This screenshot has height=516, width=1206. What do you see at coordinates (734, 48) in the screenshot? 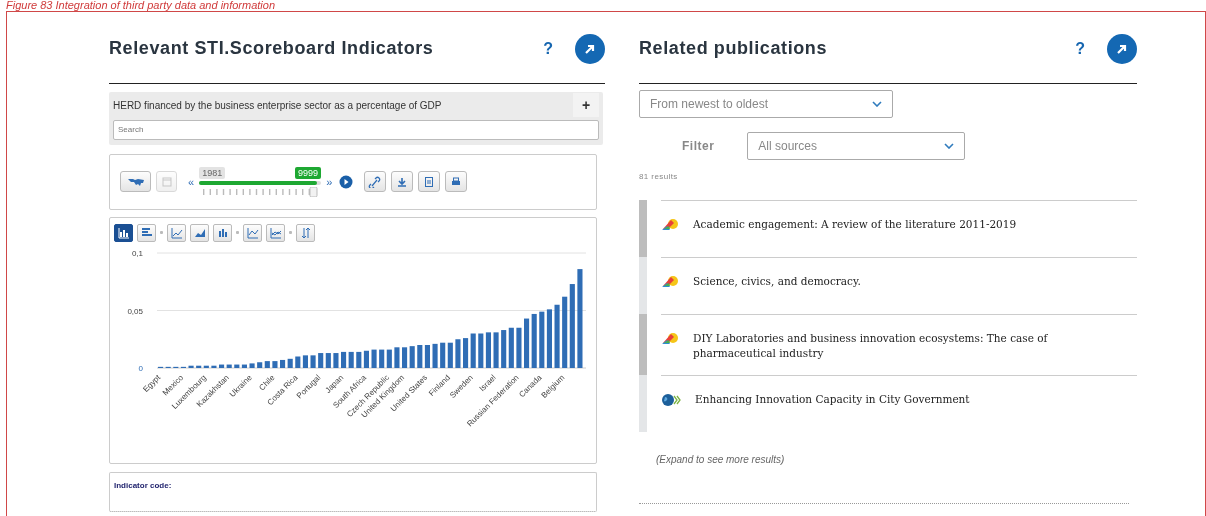
I see `panel-title: Related publications` at bounding box center [734, 48].